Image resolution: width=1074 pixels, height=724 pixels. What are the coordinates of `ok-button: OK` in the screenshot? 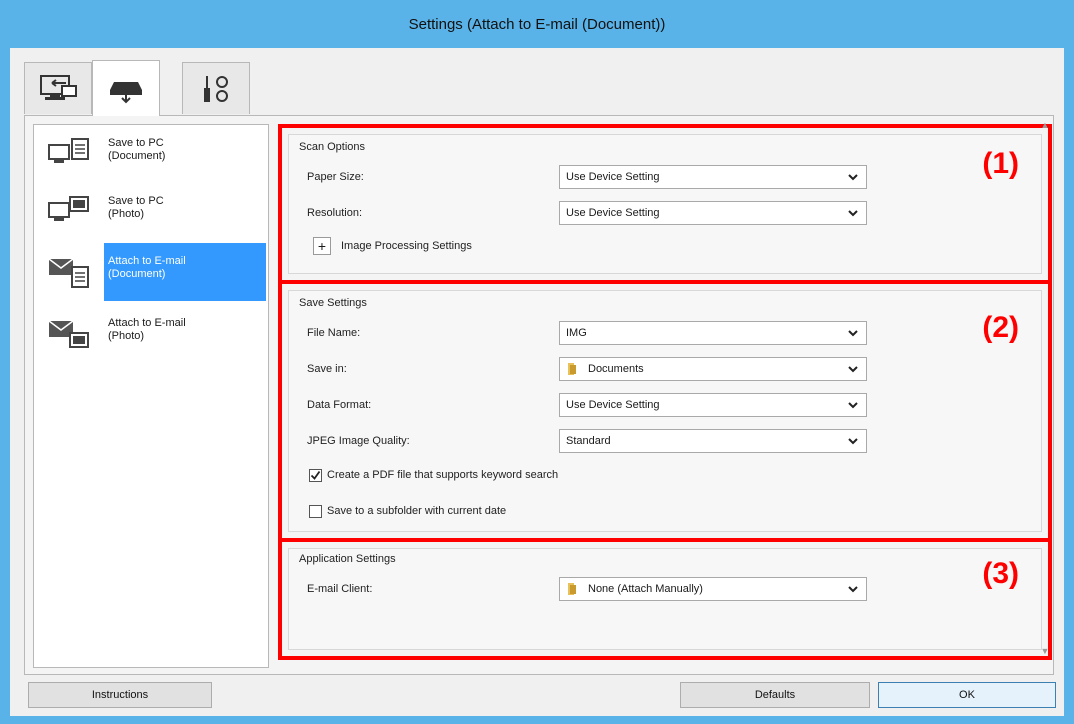 It's located at (967, 695).